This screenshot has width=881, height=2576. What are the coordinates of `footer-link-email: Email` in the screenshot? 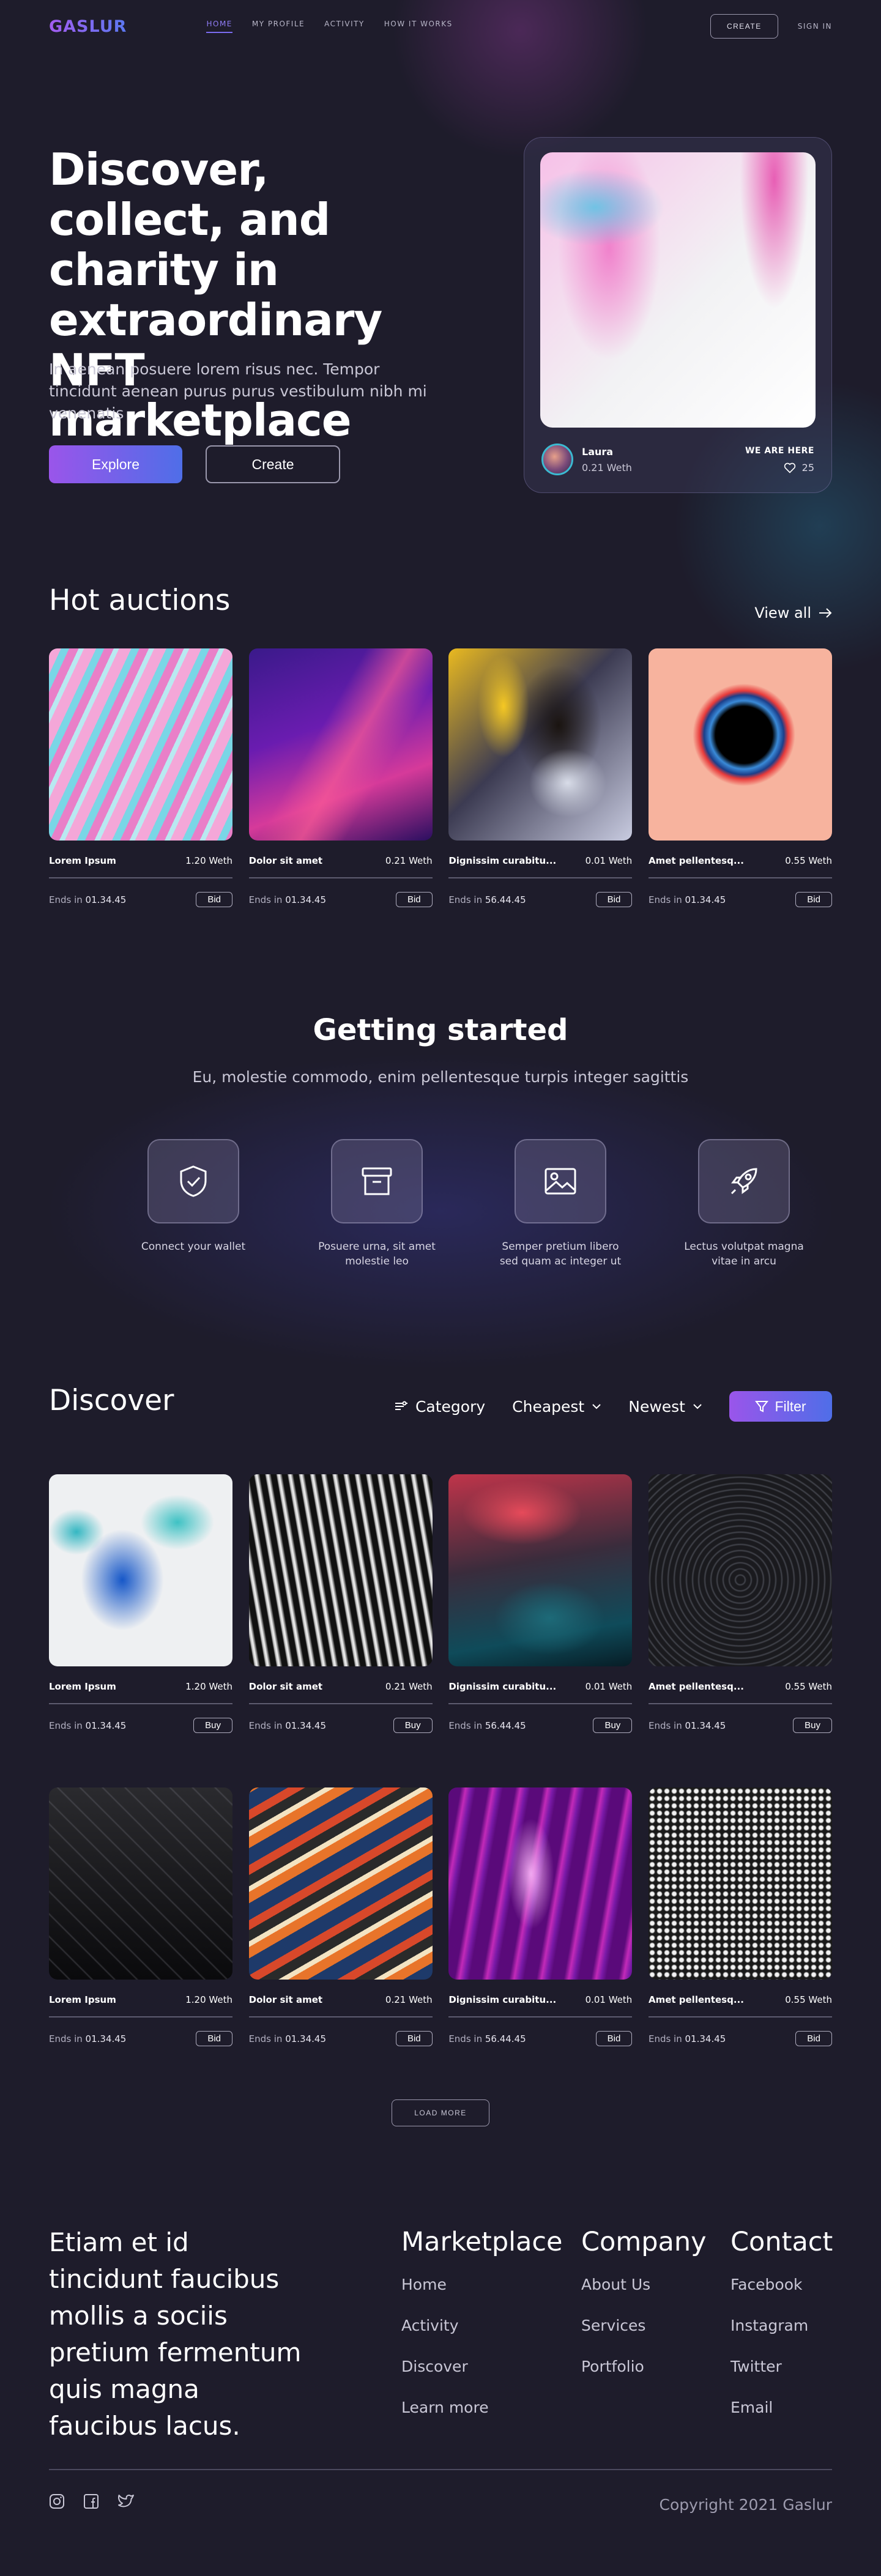 It's located at (781, 2407).